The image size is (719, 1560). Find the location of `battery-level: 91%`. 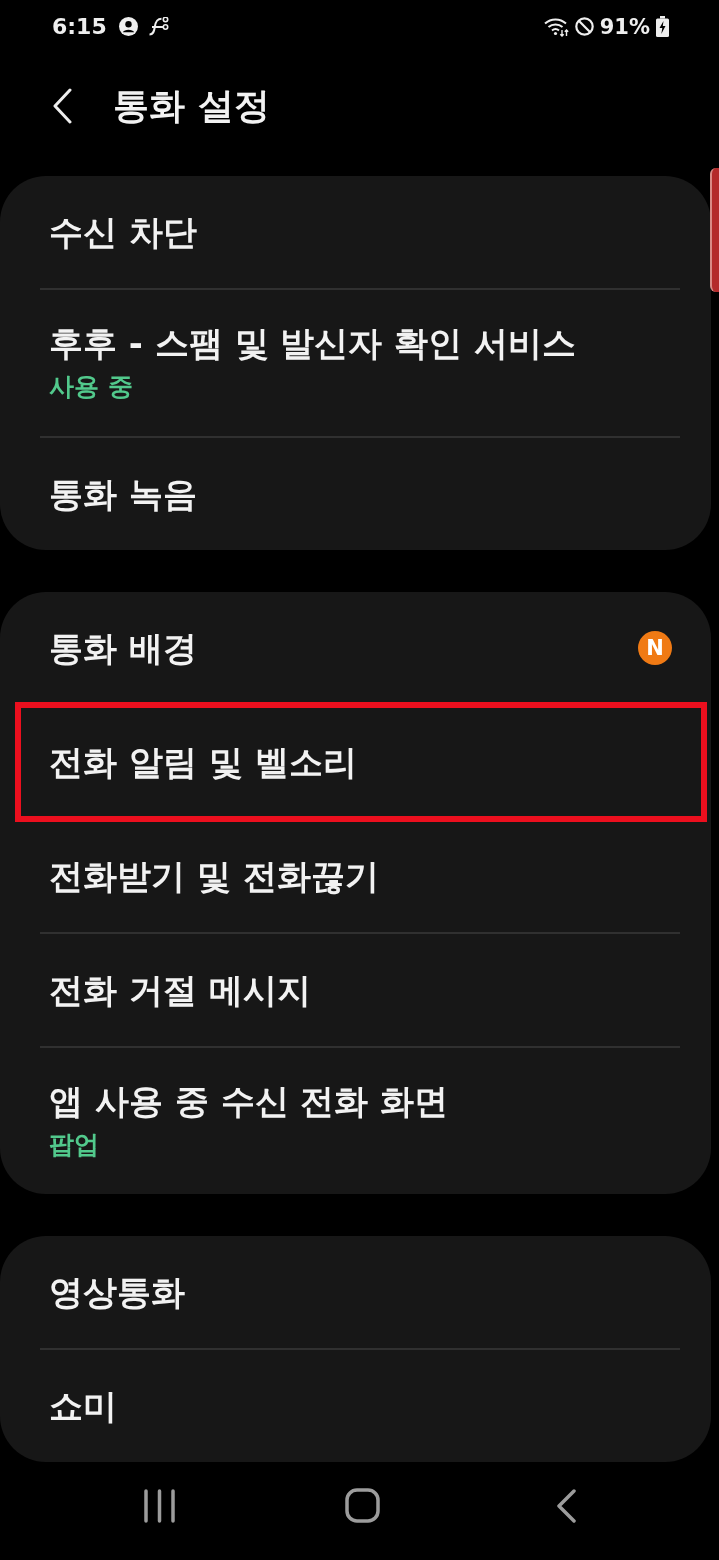

battery-level: 91% is located at coordinates (624, 26).